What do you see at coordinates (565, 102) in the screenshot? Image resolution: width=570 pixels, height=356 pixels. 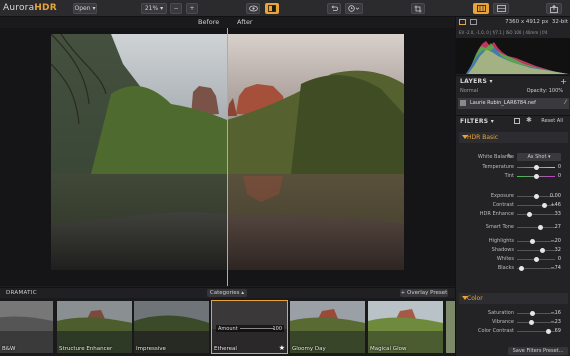 I see `brush-icon: ⁄` at bounding box center [565, 102].